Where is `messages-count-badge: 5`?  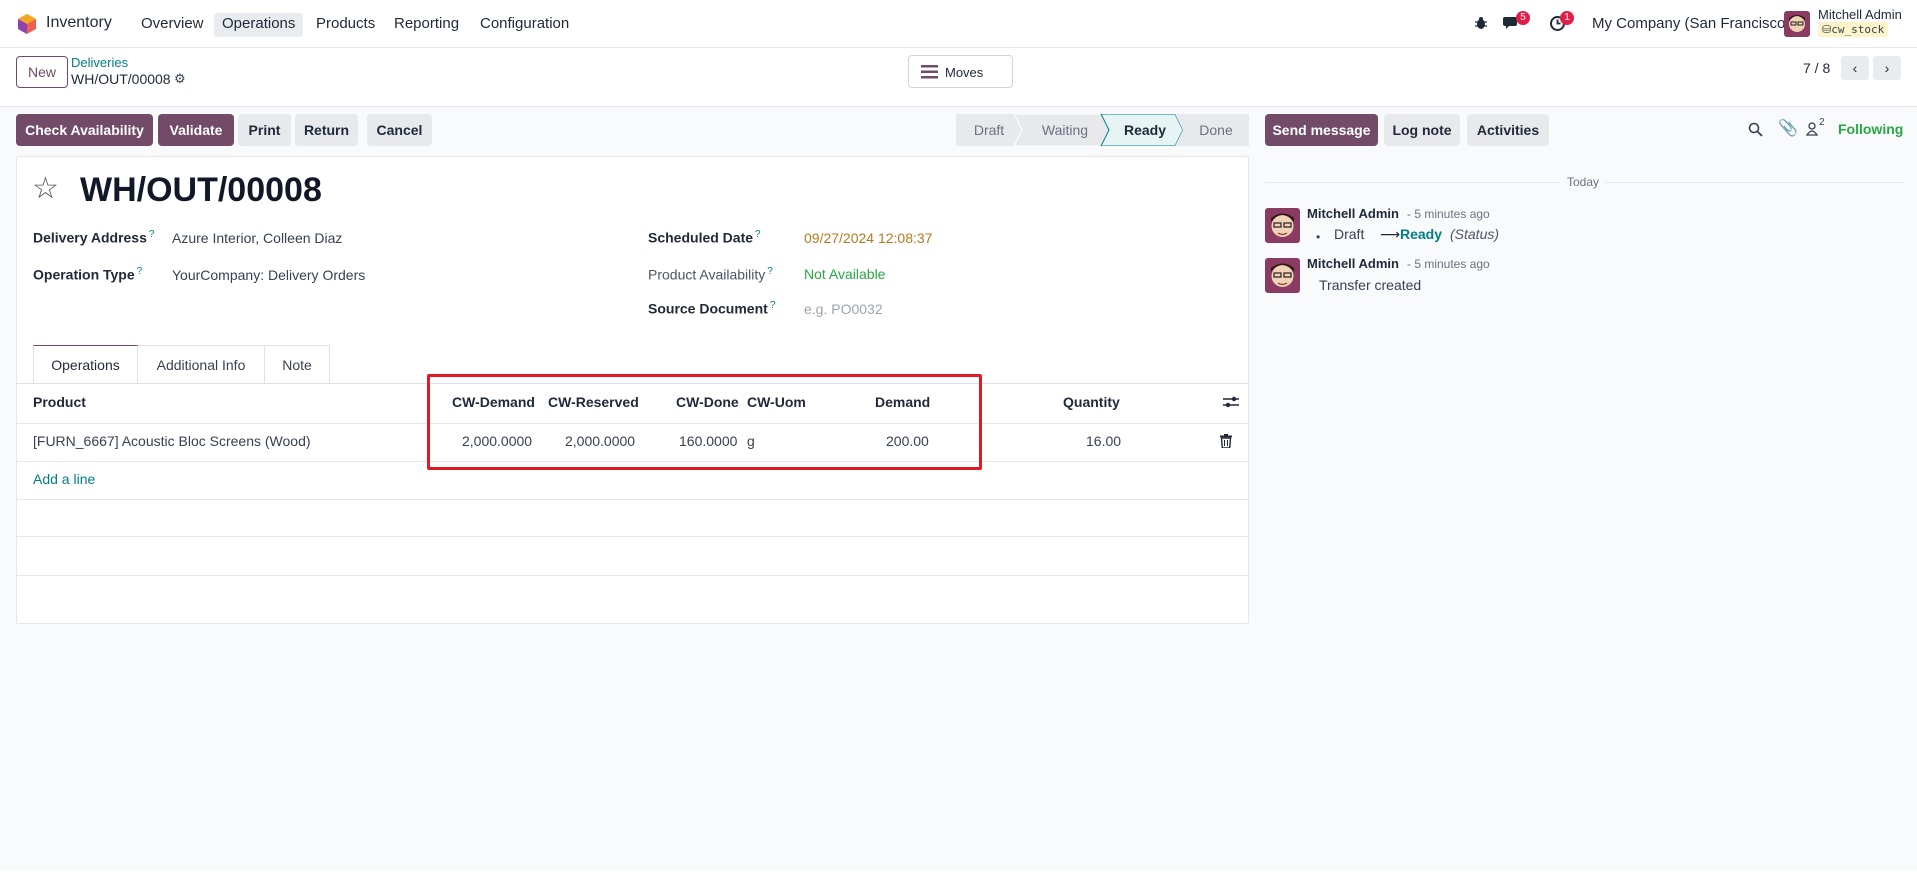
messages-count-badge: 5 is located at coordinates (1523, 18).